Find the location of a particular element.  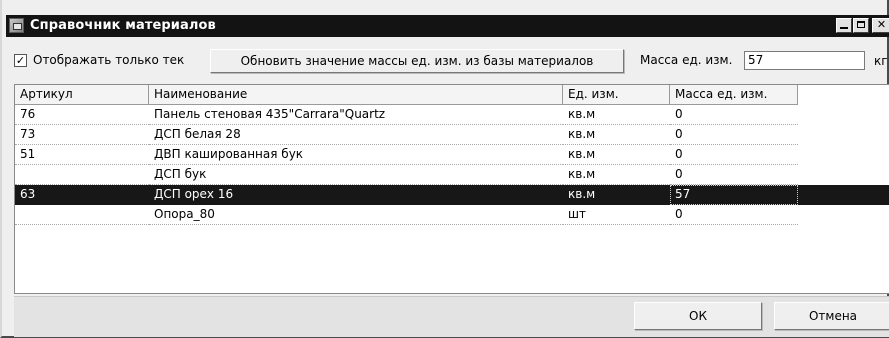

unit-label: кг is located at coordinates (881, 61).